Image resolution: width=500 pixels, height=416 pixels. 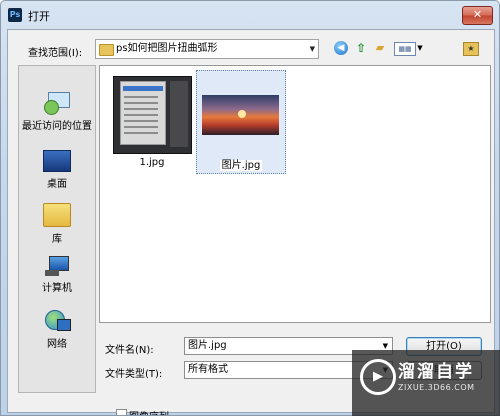 What do you see at coordinates (39, 16) in the screenshot?
I see `dialog-title: 打开` at bounding box center [39, 16].